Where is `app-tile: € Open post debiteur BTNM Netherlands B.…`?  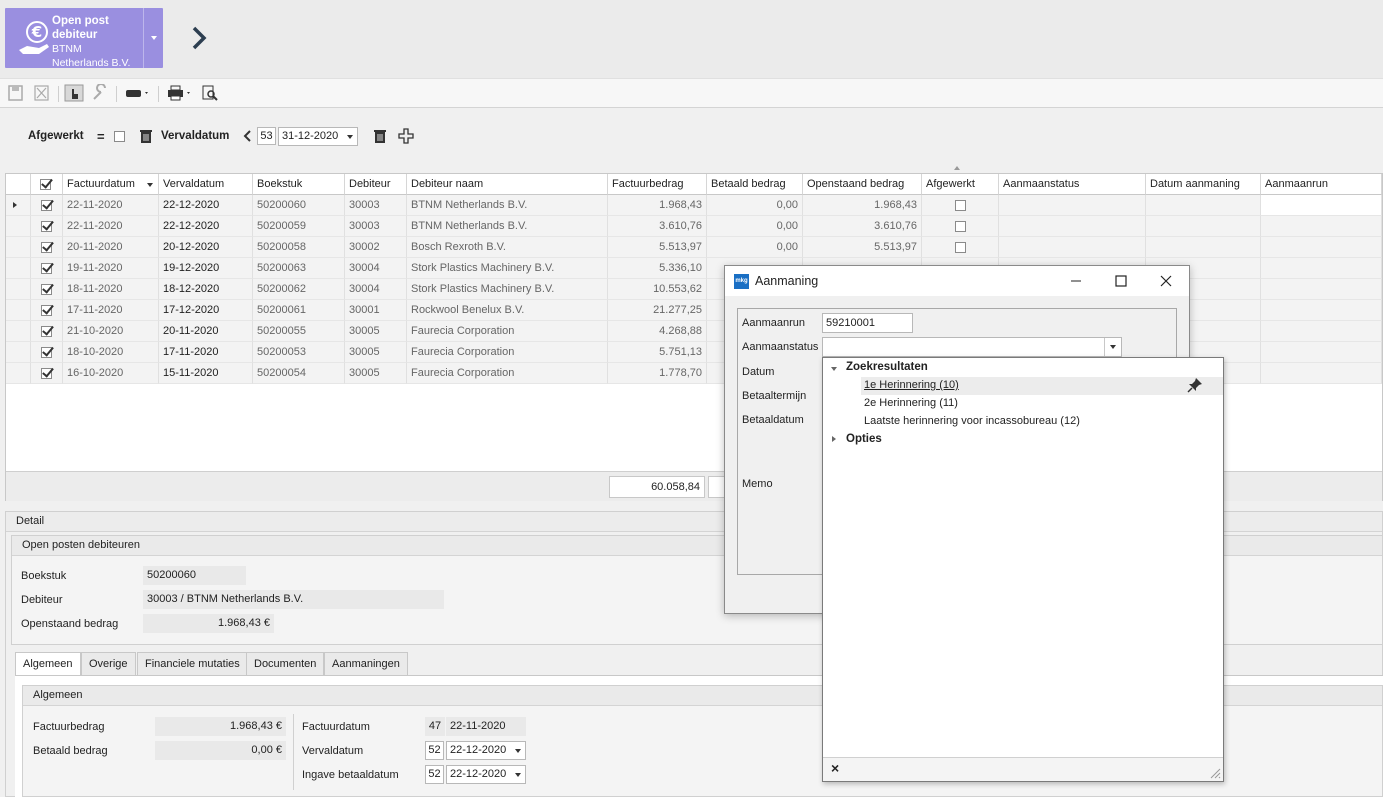 app-tile: € Open post debiteur BTNM Netherlands B.… is located at coordinates (84, 38).